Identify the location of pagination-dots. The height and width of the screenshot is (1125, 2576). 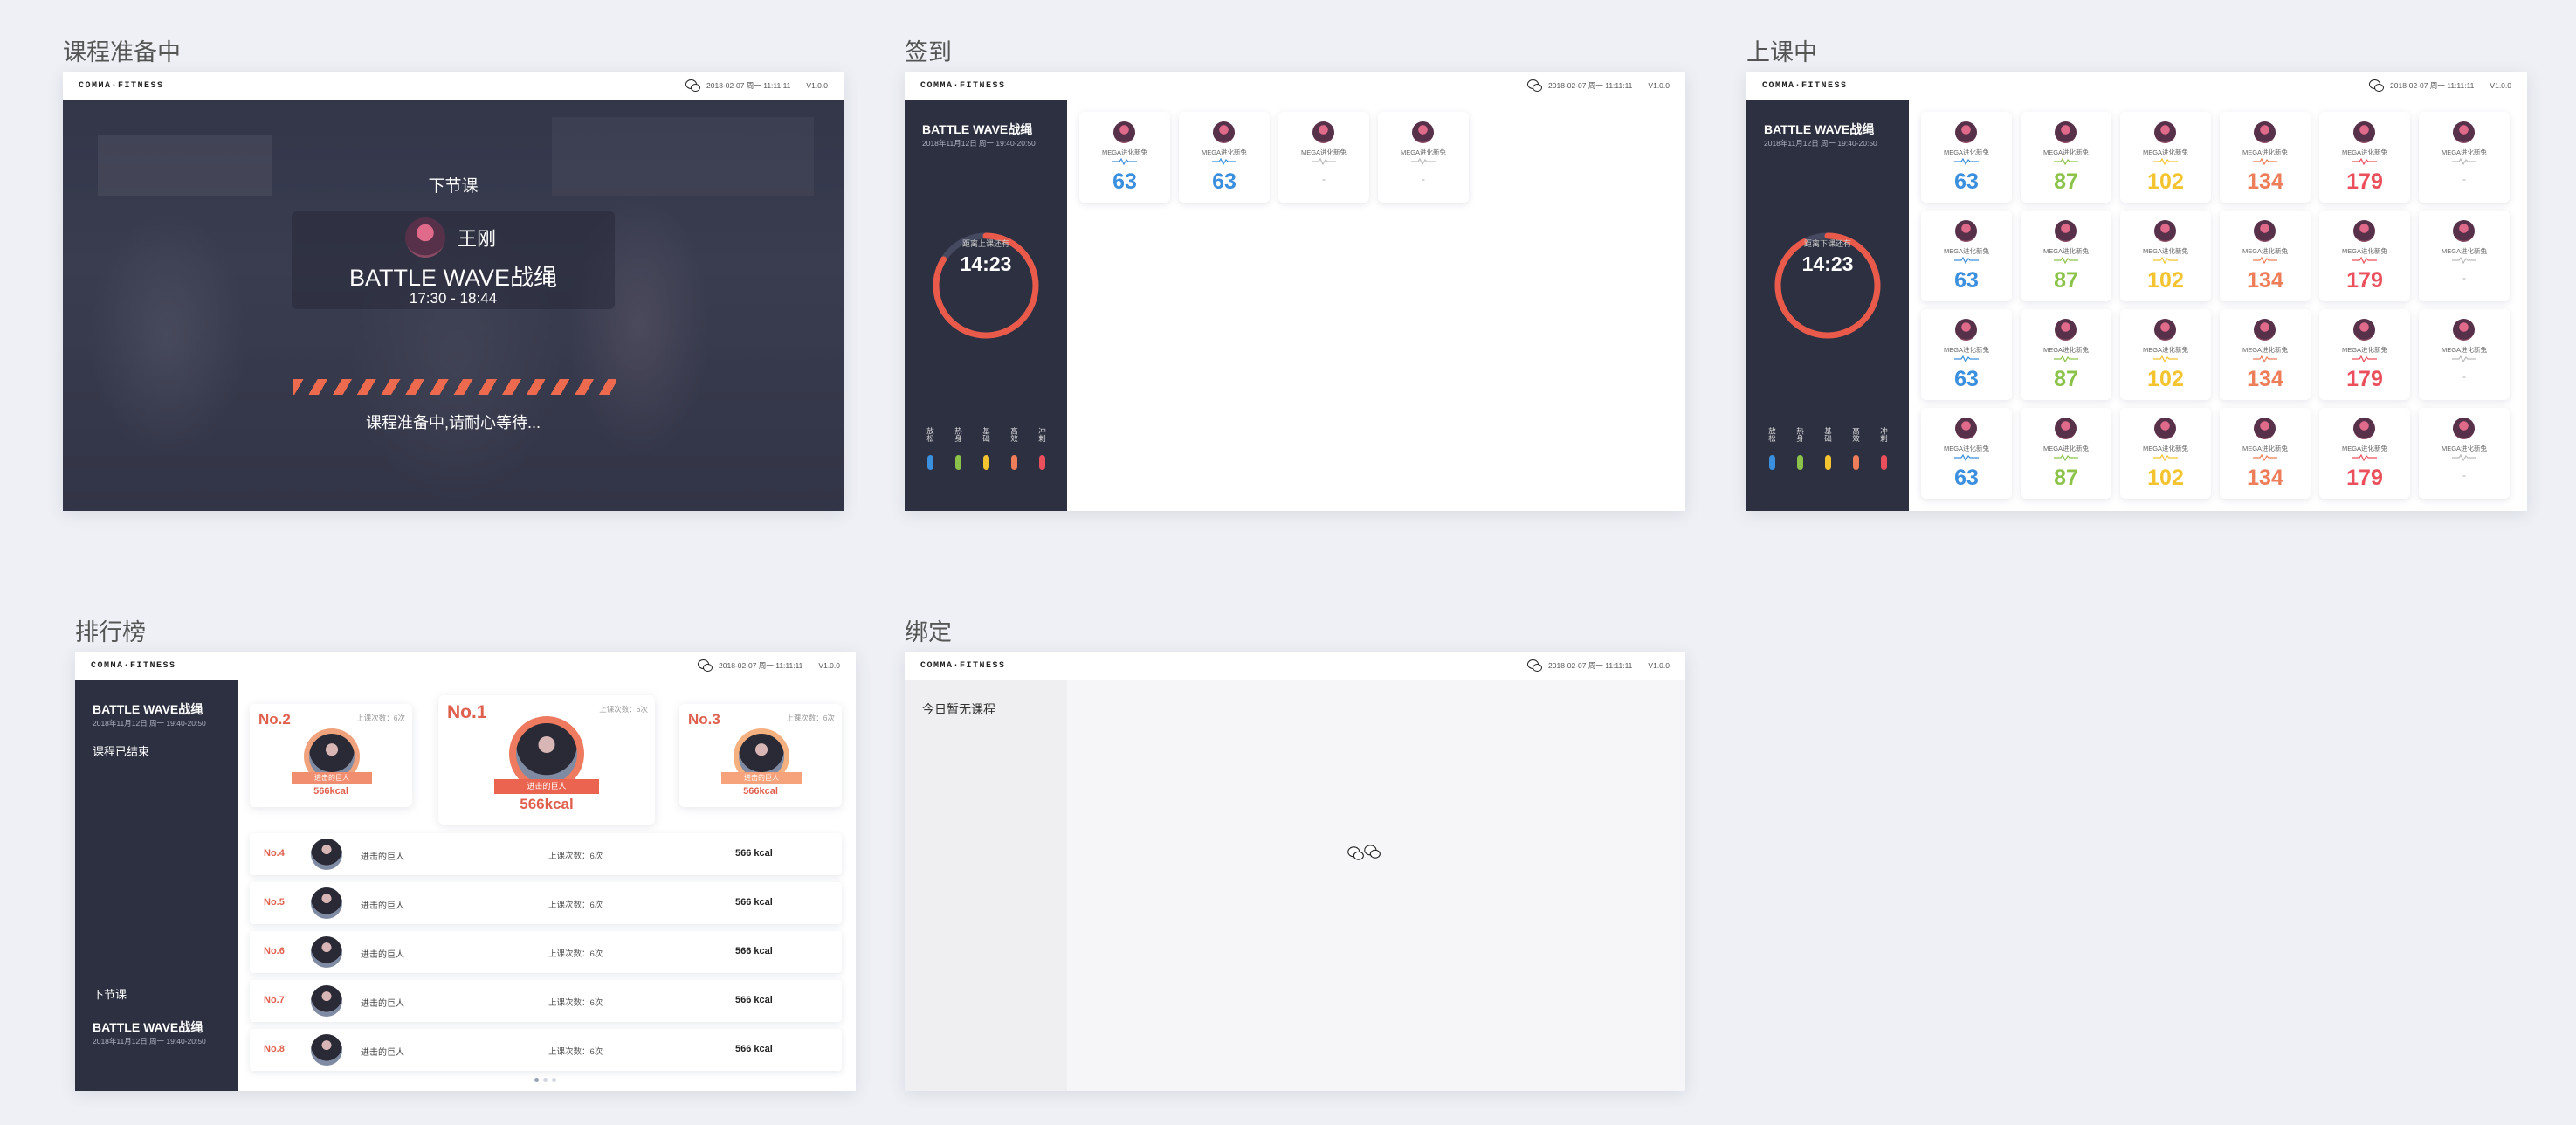
(545, 1080).